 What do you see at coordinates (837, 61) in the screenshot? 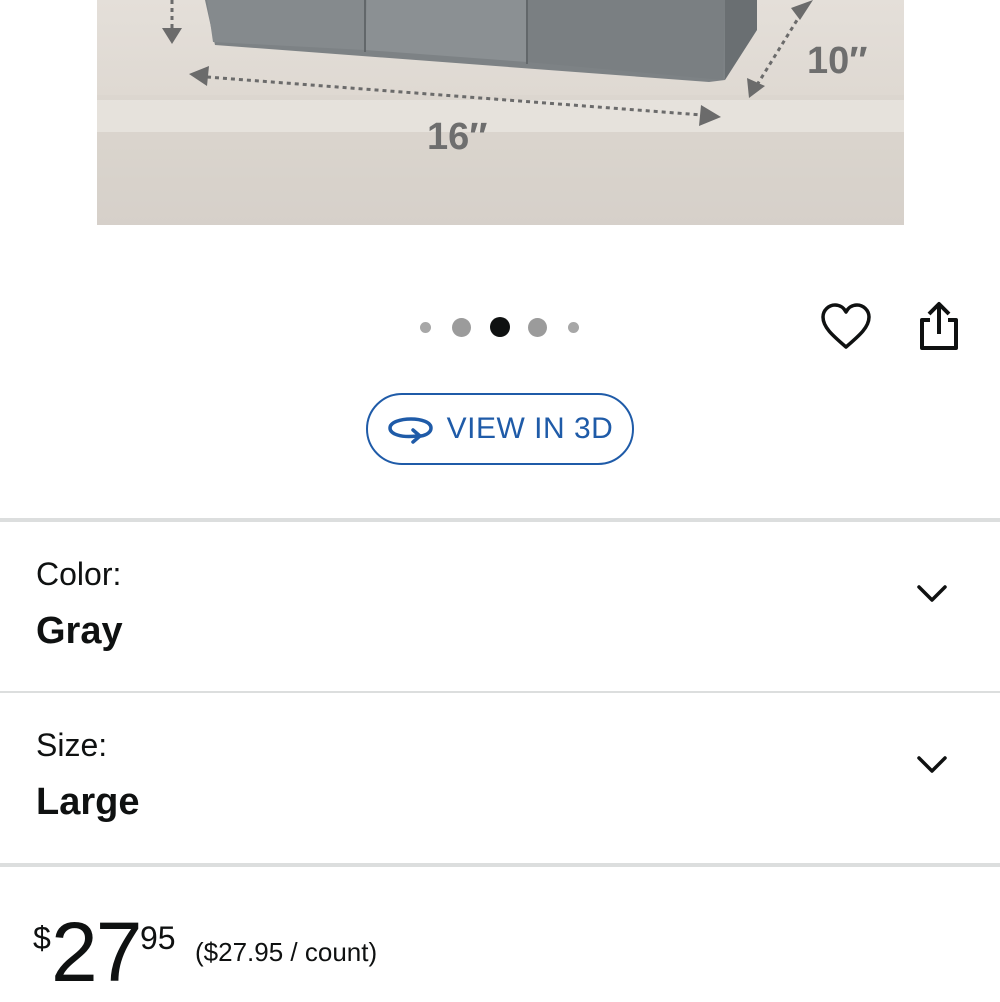
I see `dimension-depth-label: 10″` at bounding box center [837, 61].